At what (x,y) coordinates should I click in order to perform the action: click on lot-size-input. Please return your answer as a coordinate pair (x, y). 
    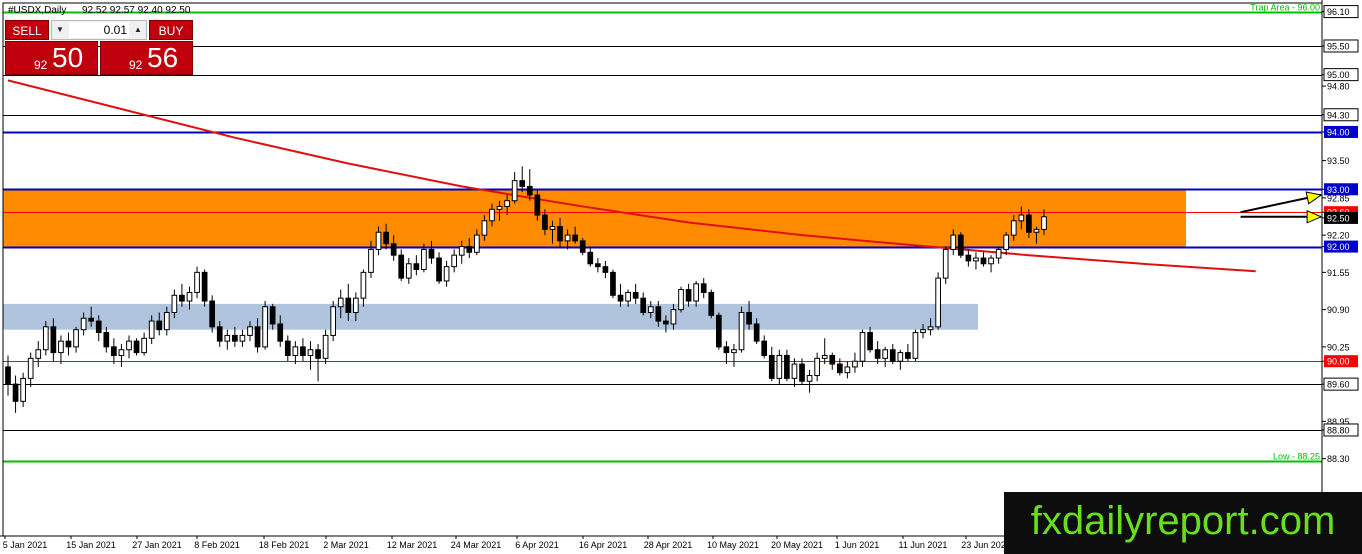
    Looking at the image, I should click on (99, 30).